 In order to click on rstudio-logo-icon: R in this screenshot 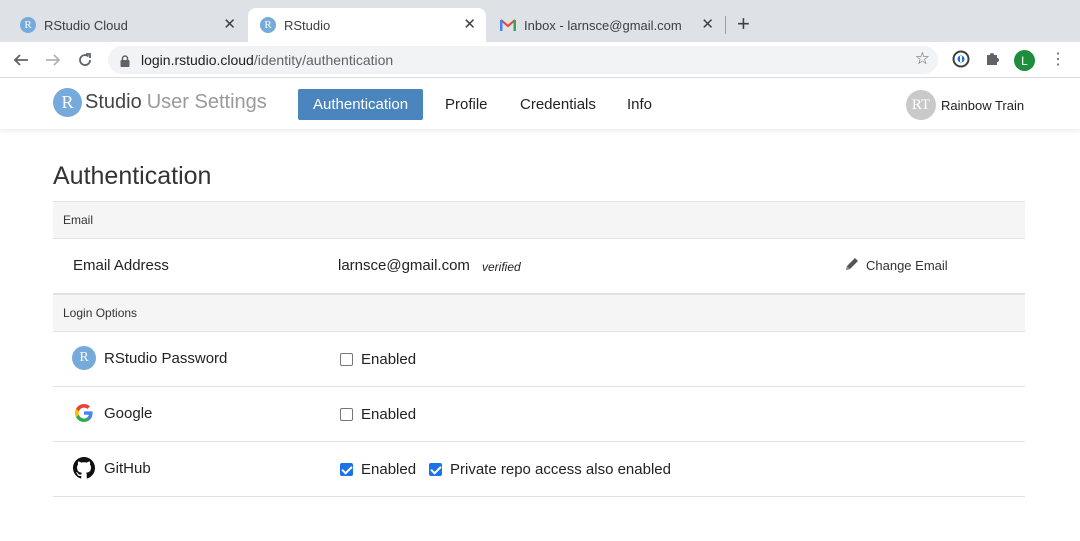, I will do `click(67, 102)`.